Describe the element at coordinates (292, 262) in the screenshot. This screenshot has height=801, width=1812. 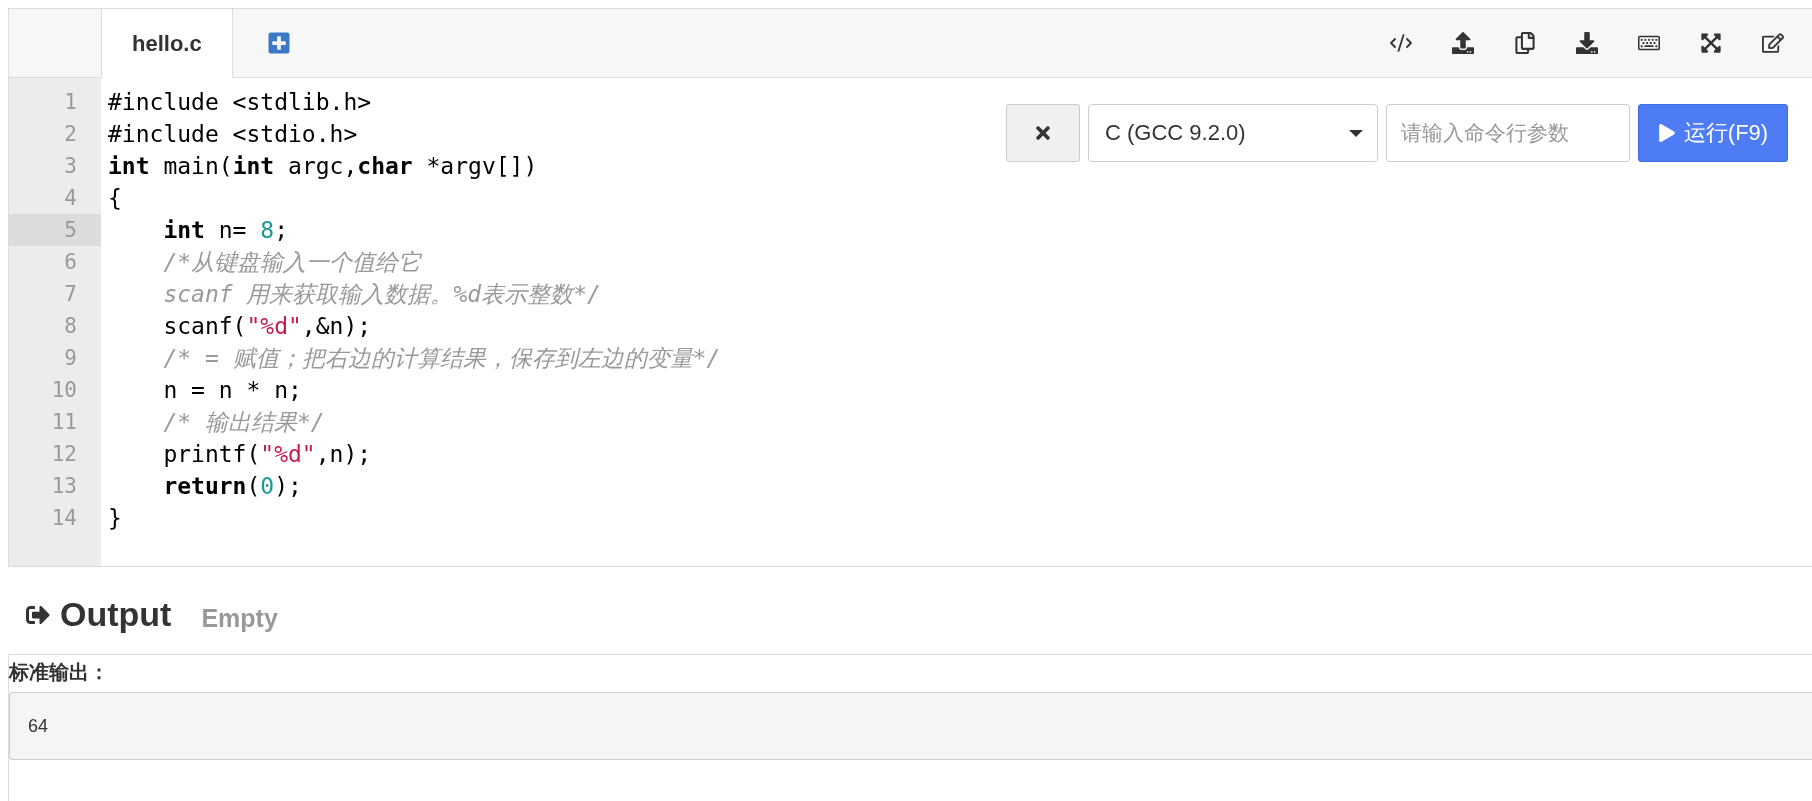
I see `code-line: /*从键盘输入一个值给它` at that location.